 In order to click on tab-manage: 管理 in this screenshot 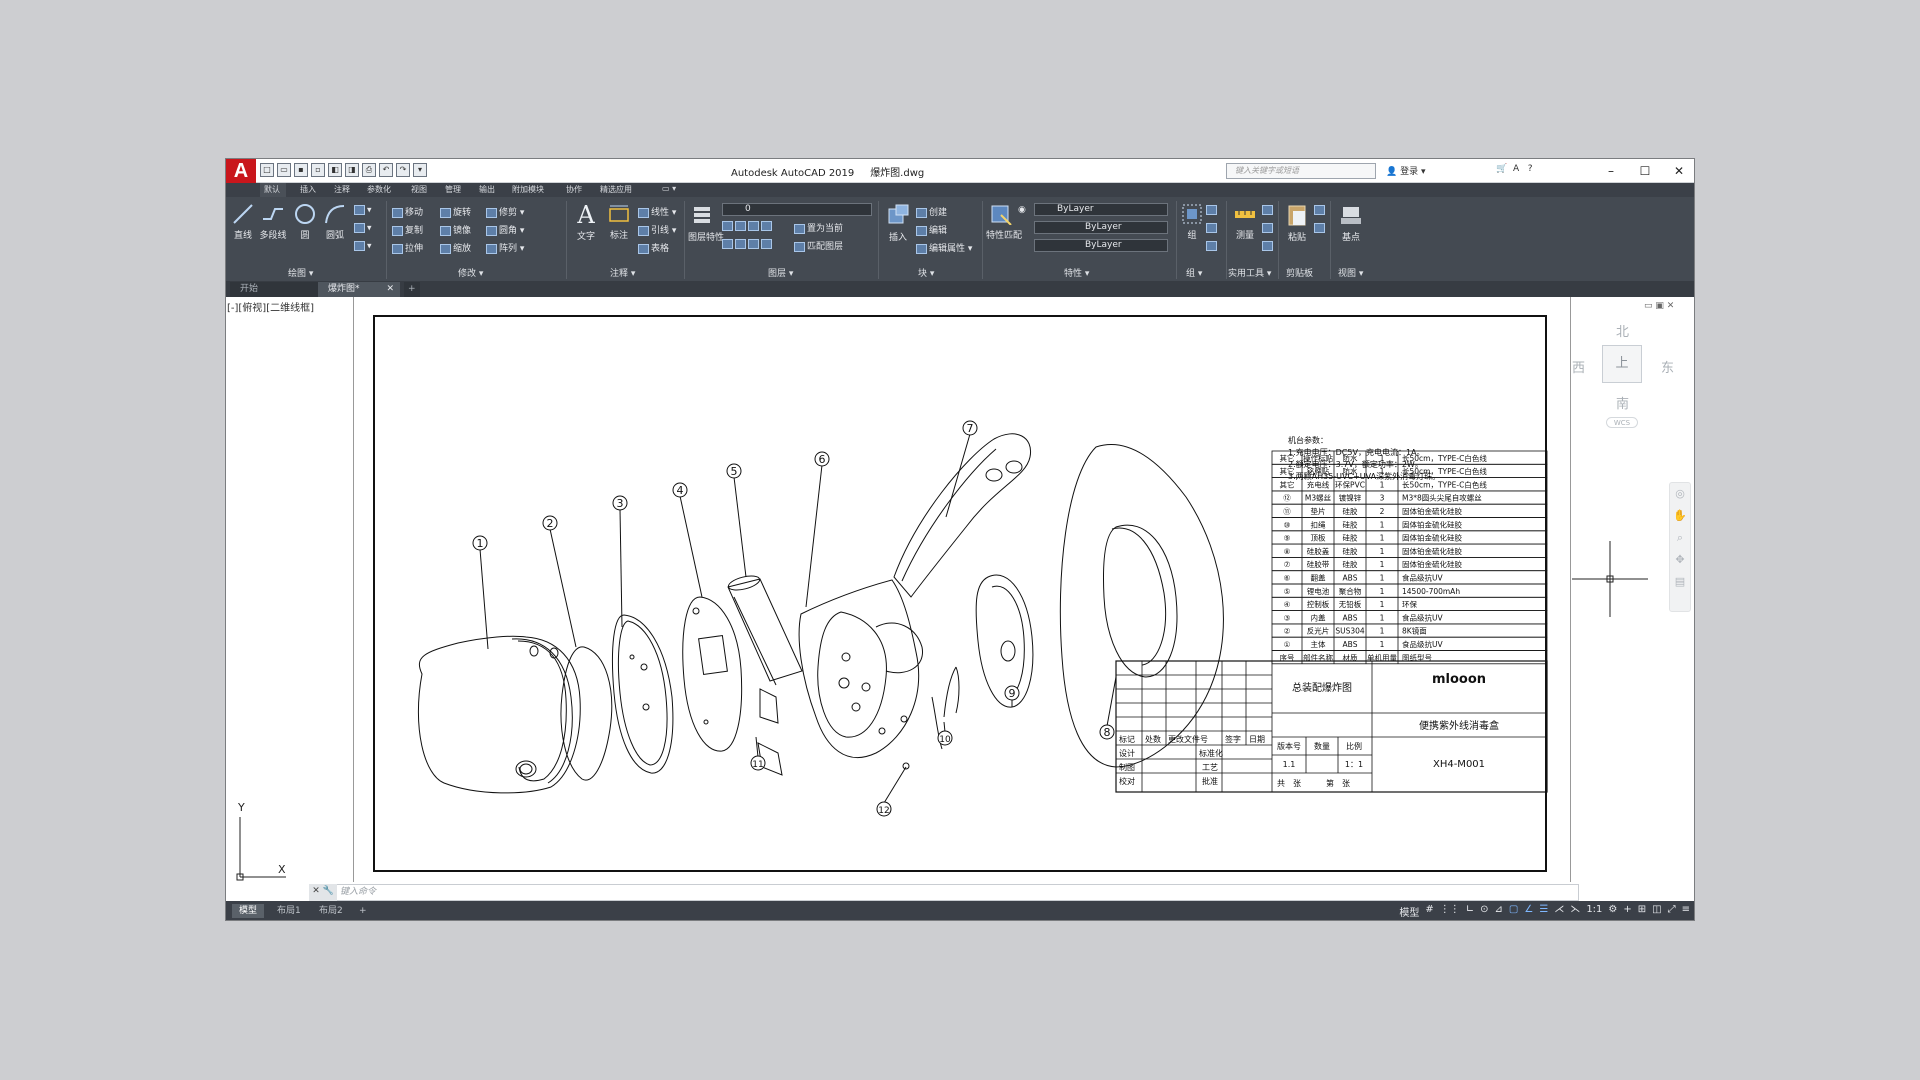, I will do `click(453, 189)`.